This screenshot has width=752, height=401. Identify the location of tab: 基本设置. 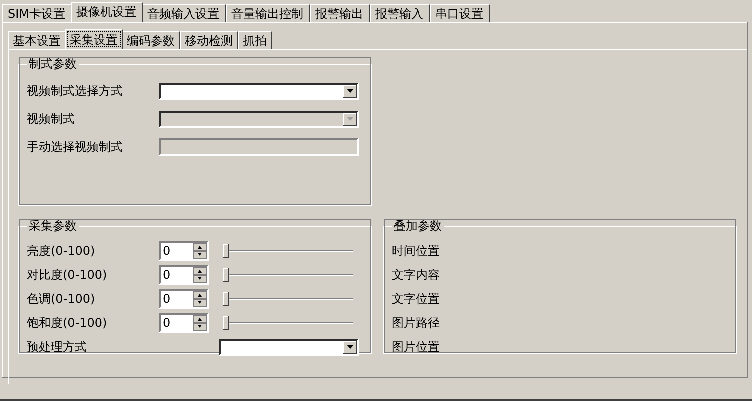
(37, 40).